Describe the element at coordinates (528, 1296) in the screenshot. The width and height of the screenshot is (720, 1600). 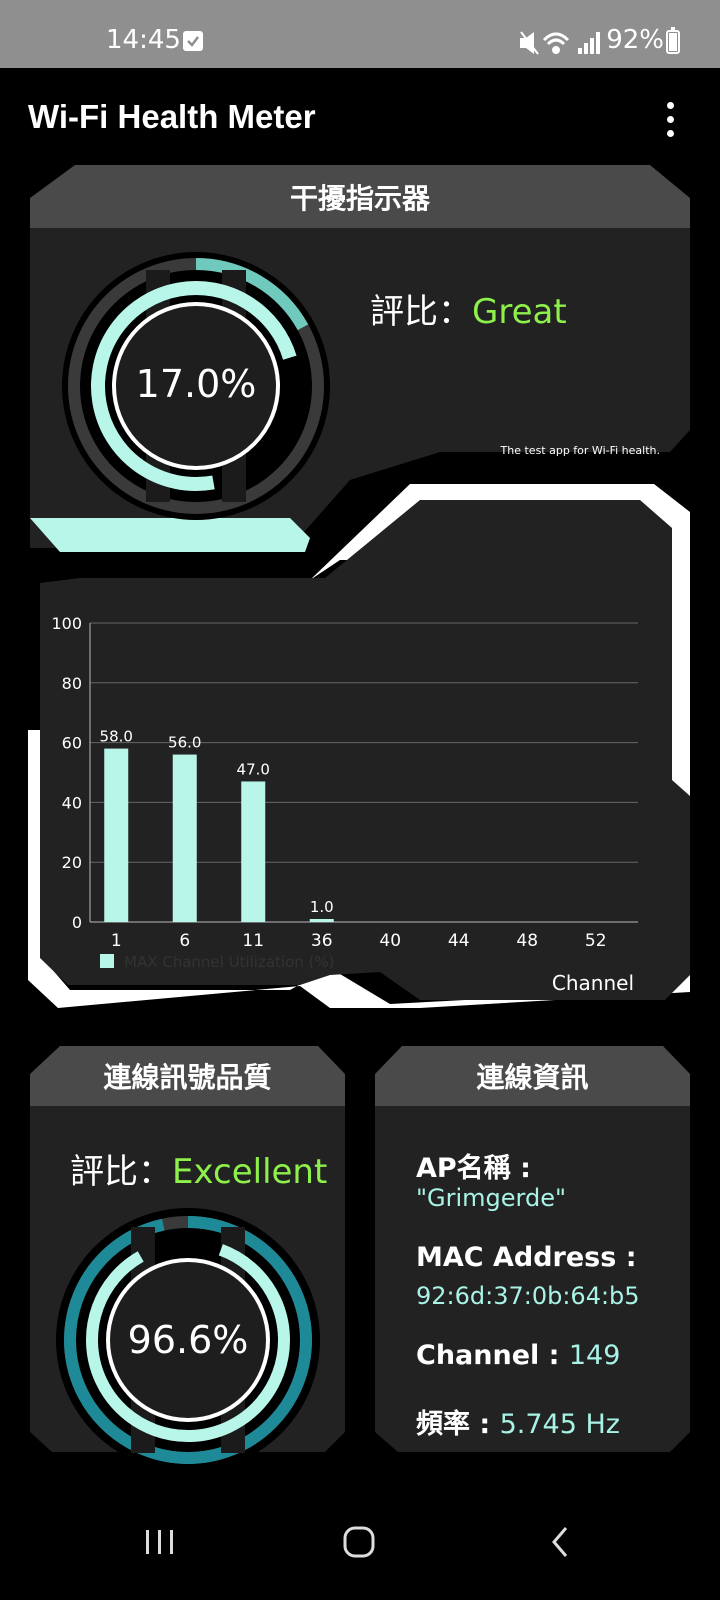
I see `mac-value: 92:6d:37:0b:64:b5` at that location.